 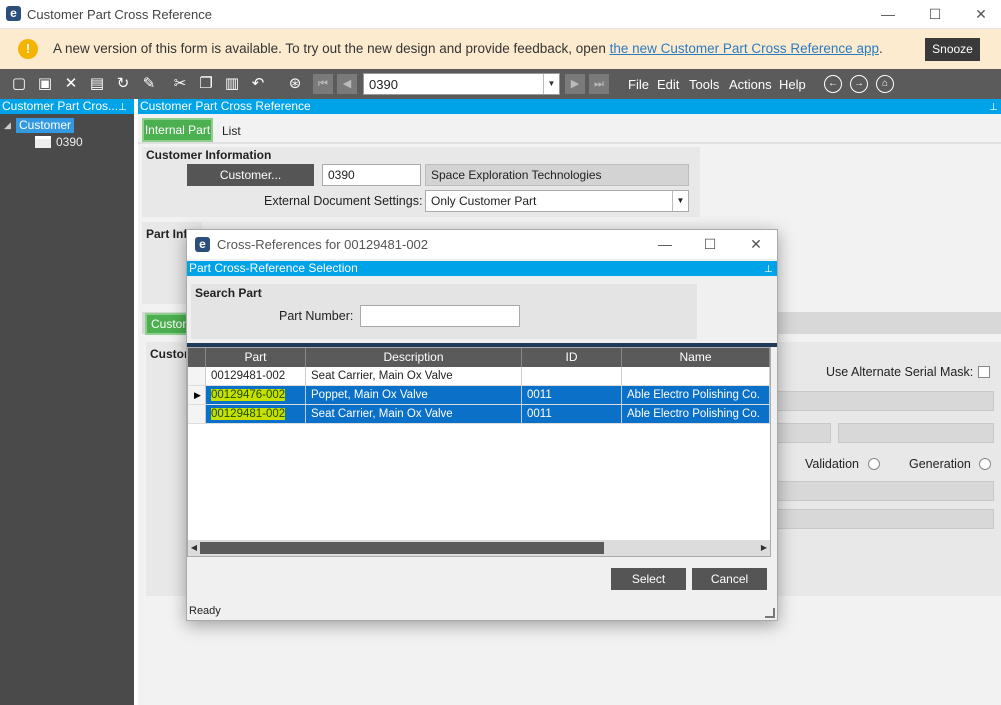 What do you see at coordinates (599, 84) in the screenshot?
I see `last-record-icon: ⏭` at bounding box center [599, 84].